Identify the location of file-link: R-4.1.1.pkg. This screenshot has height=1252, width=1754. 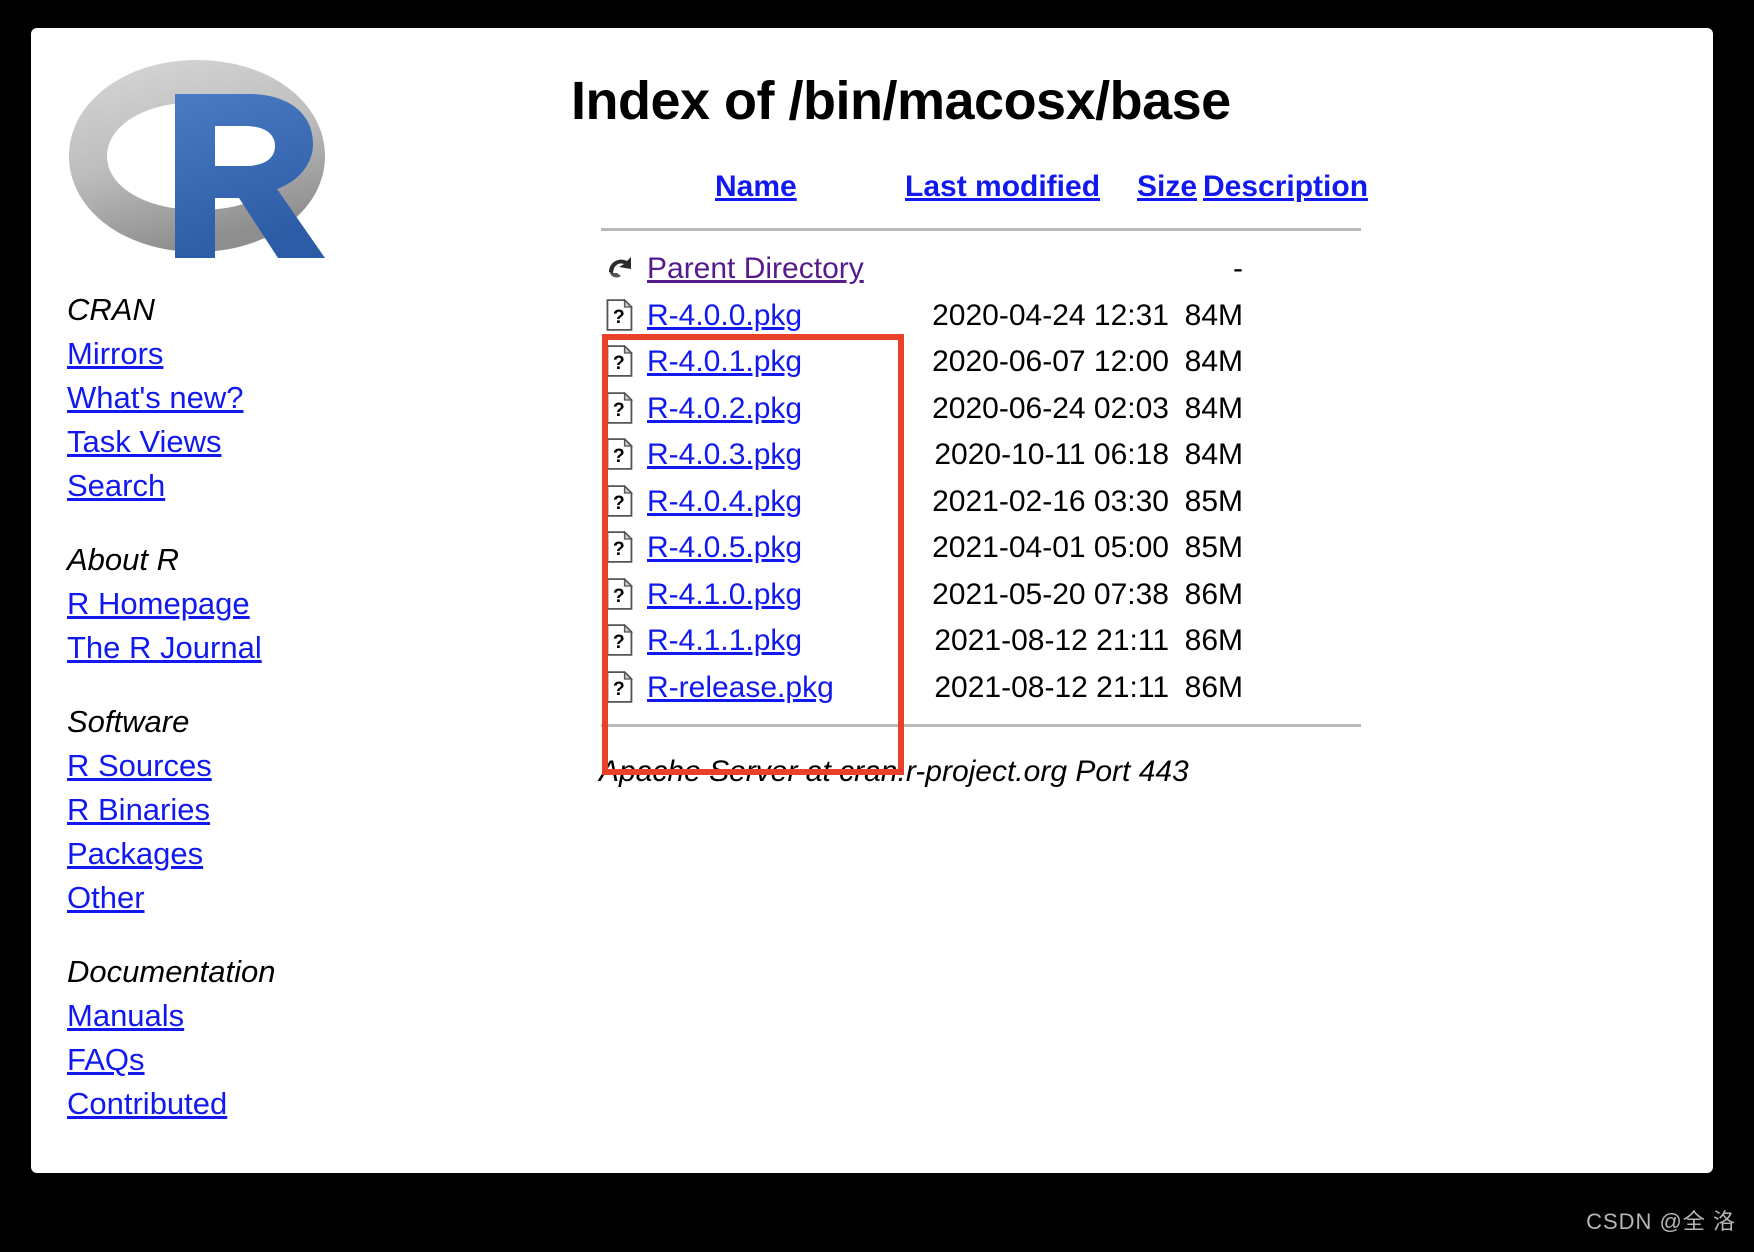
(724, 641).